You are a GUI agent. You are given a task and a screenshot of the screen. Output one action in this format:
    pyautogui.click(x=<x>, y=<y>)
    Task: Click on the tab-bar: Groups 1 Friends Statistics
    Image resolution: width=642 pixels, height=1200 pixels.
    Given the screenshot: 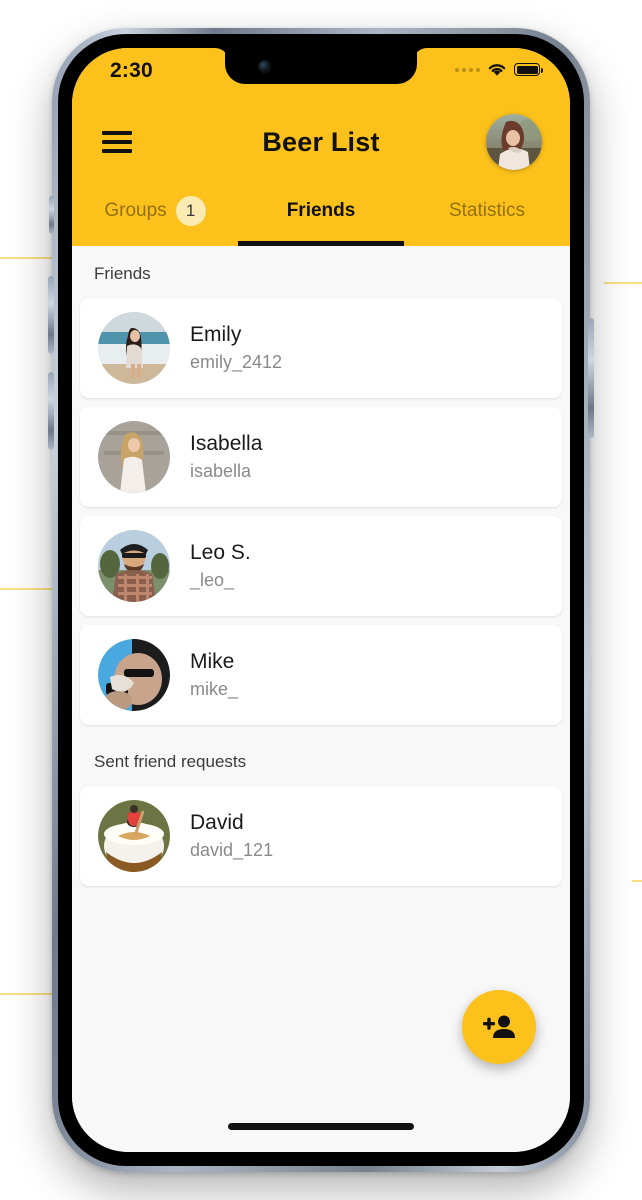 What is the action you would take?
    pyautogui.click(x=321, y=213)
    